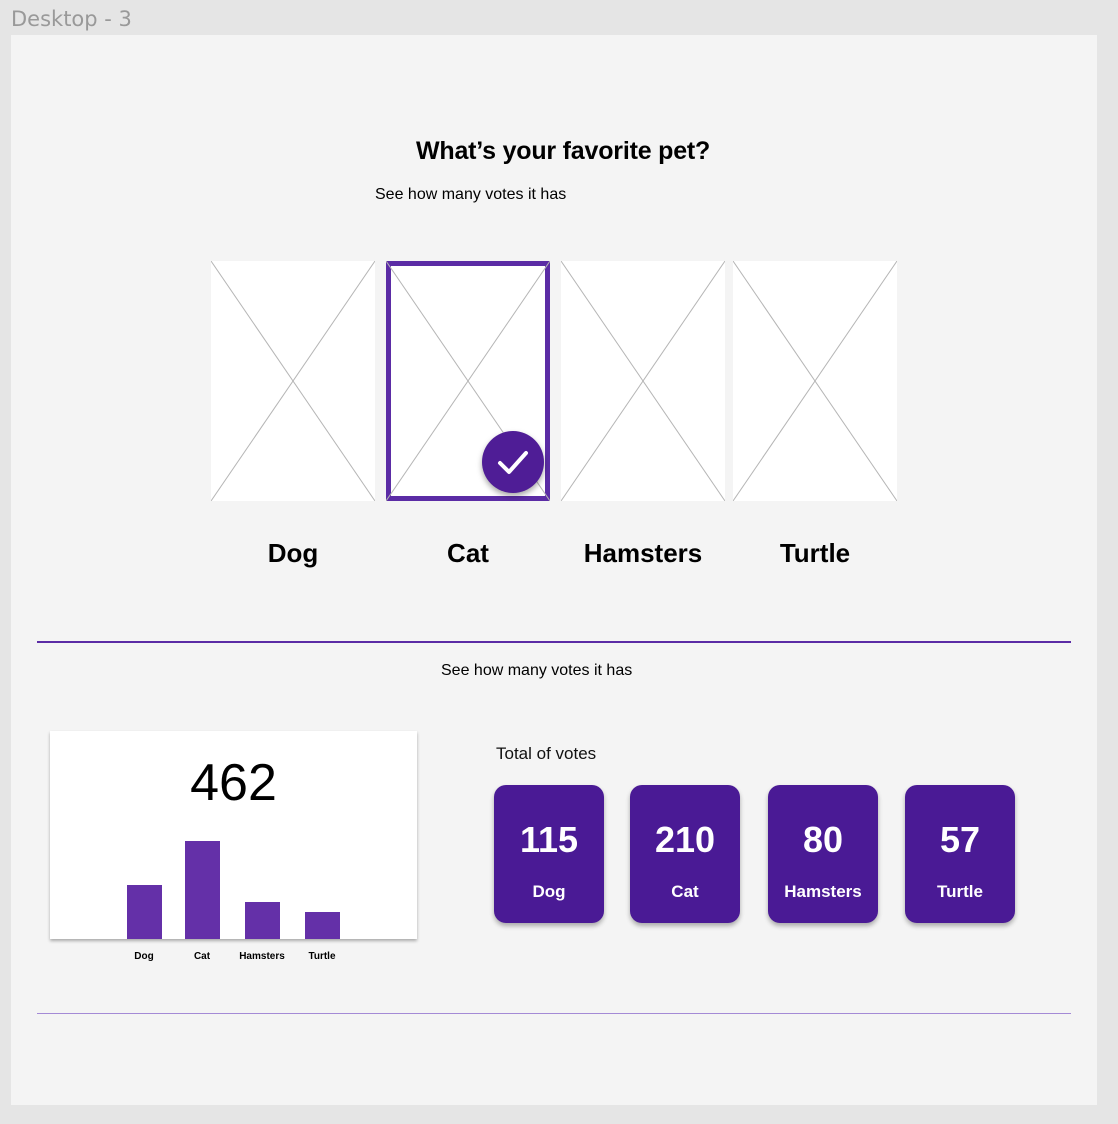 This screenshot has width=1118, height=1124. I want to click on vote-name: Cat, so click(685, 891).